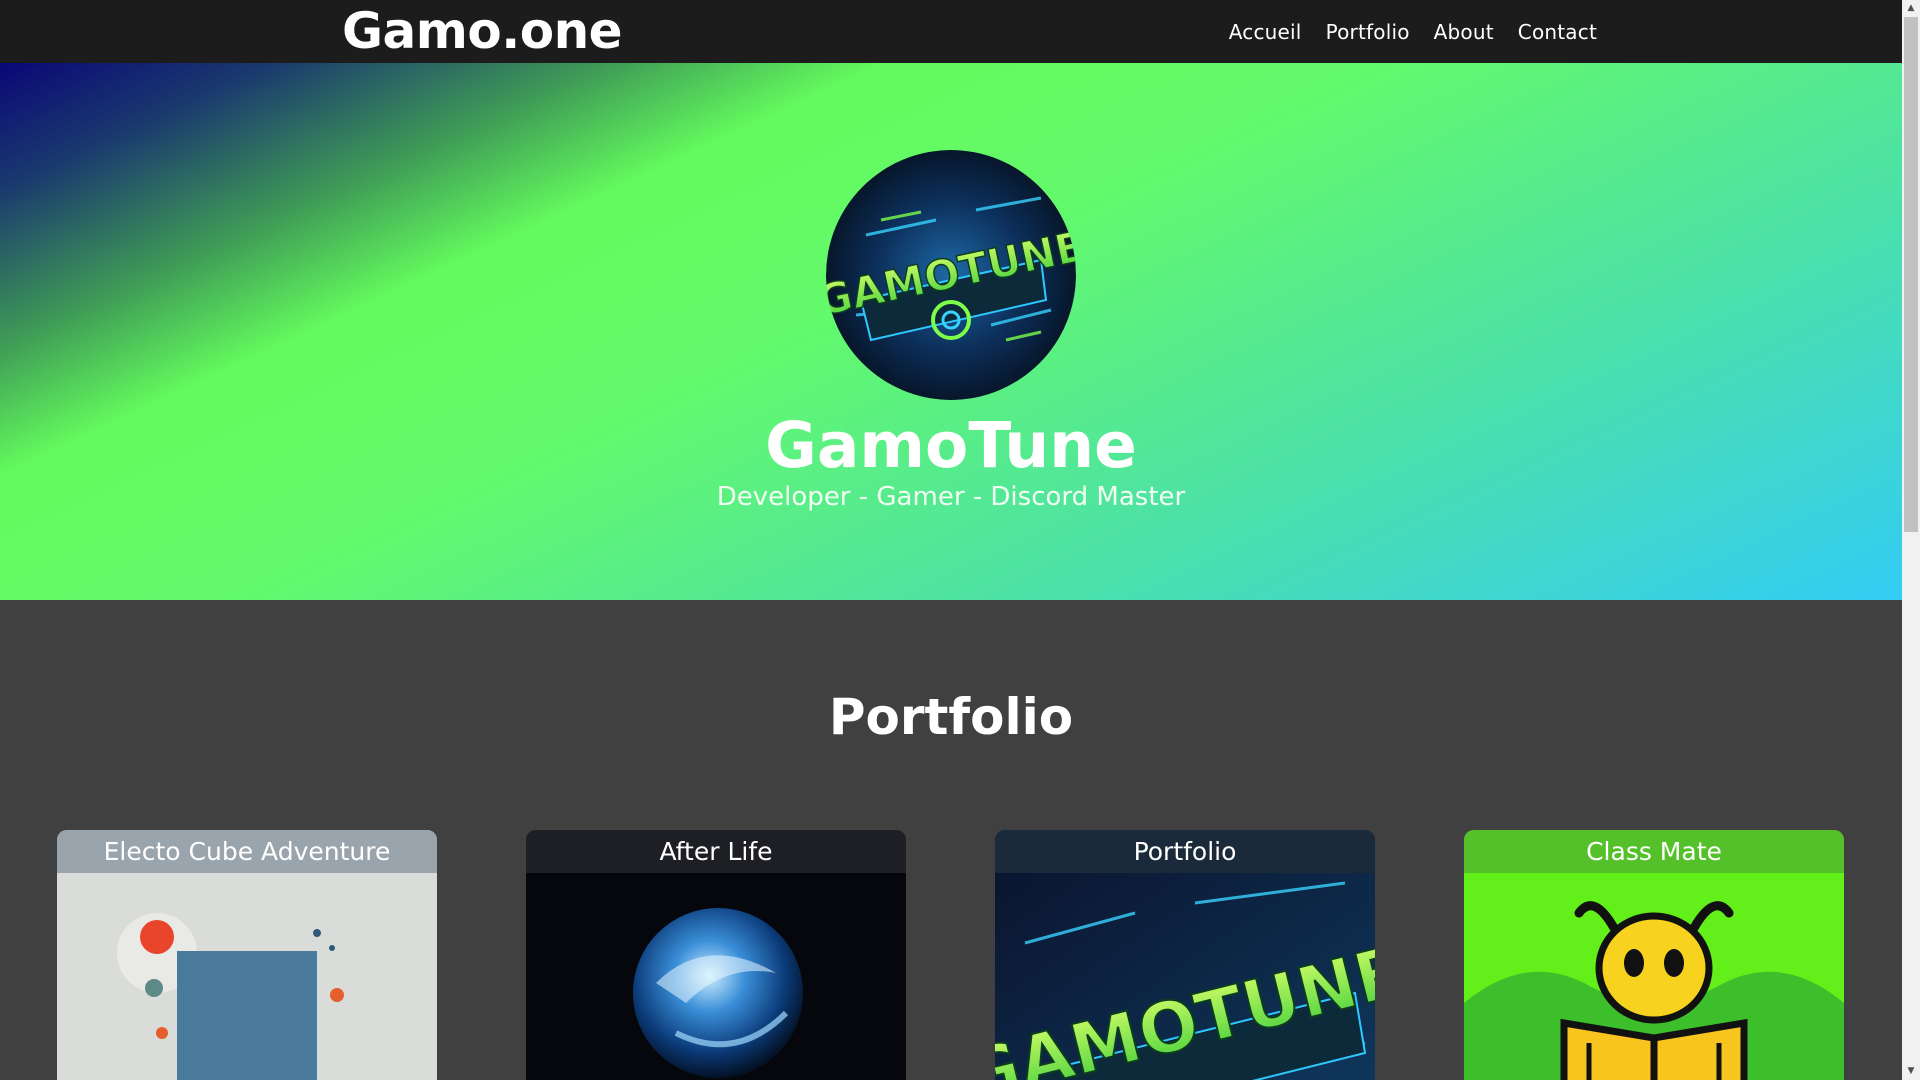 This screenshot has height=1080, width=1920. What do you see at coordinates (716, 976) in the screenshot?
I see `after-life-thumbnail` at bounding box center [716, 976].